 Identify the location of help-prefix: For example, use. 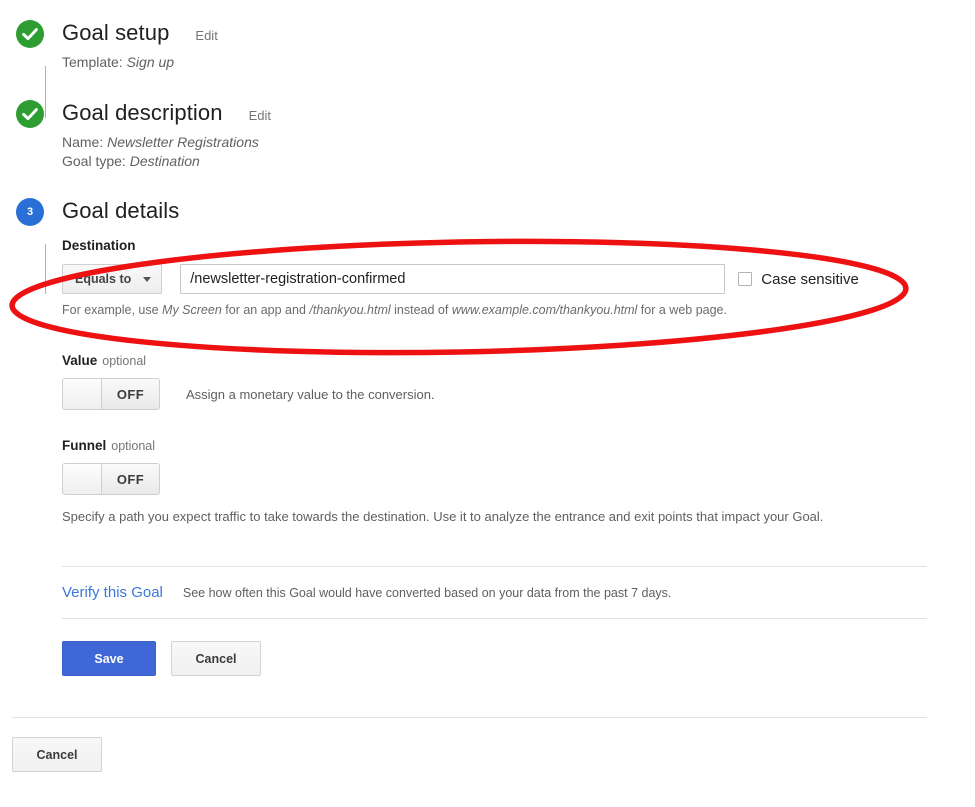
(112, 310).